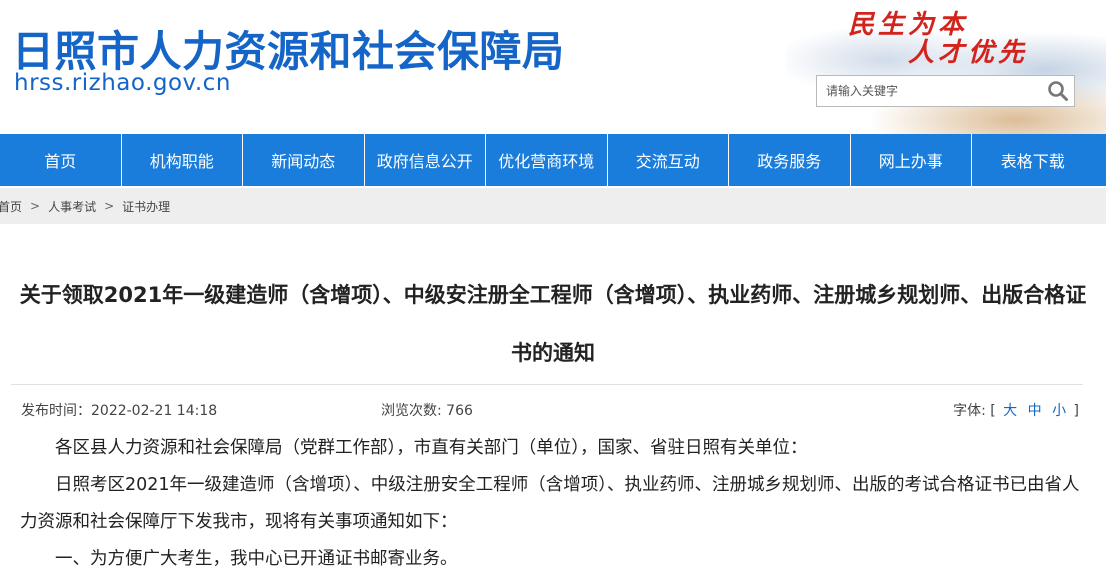 The height and width of the screenshot is (572, 1106). Describe the element at coordinates (1035, 411) in the screenshot. I see `font-size-medium: 中` at that location.